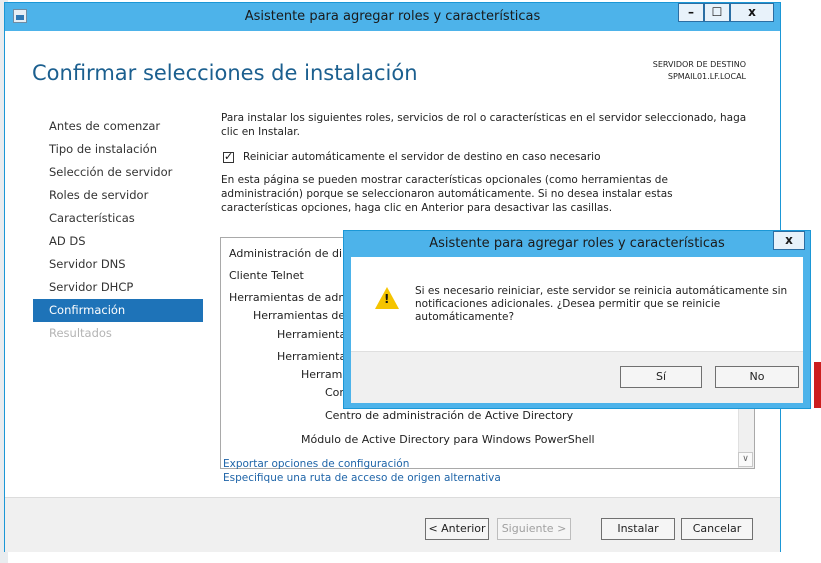 This screenshot has height=563, width=821. I want to click on destination-server: SERVIDOR DE DESTINO SPMAIL01.LF.LOCAL, so click(699, 71).